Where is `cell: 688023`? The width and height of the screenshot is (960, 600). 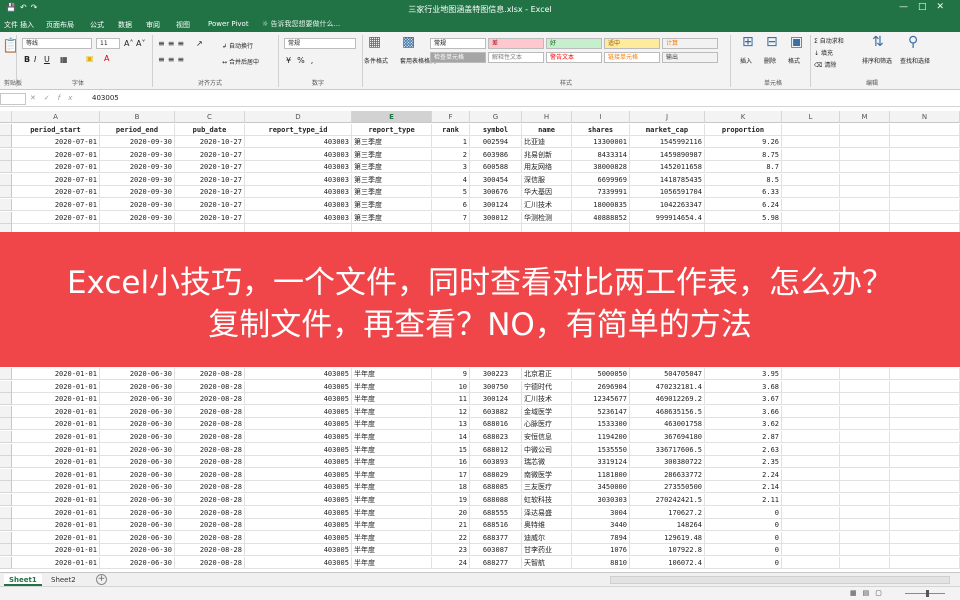 cell: 688023 is located at coordinates (496, 437).